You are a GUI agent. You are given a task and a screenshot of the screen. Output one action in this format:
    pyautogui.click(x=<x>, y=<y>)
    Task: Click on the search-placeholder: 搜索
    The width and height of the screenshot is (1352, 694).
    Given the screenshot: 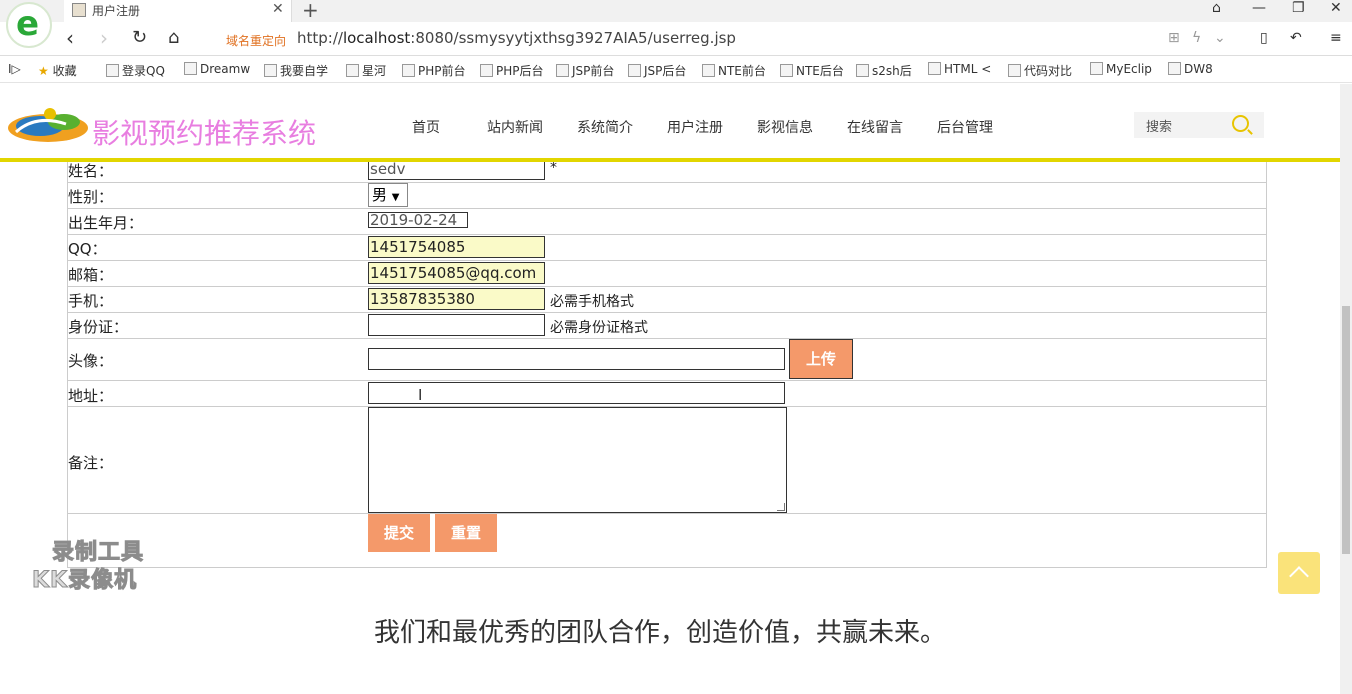 What is the action you would take?
    pyautogui.click(x=1159, y=127)
    